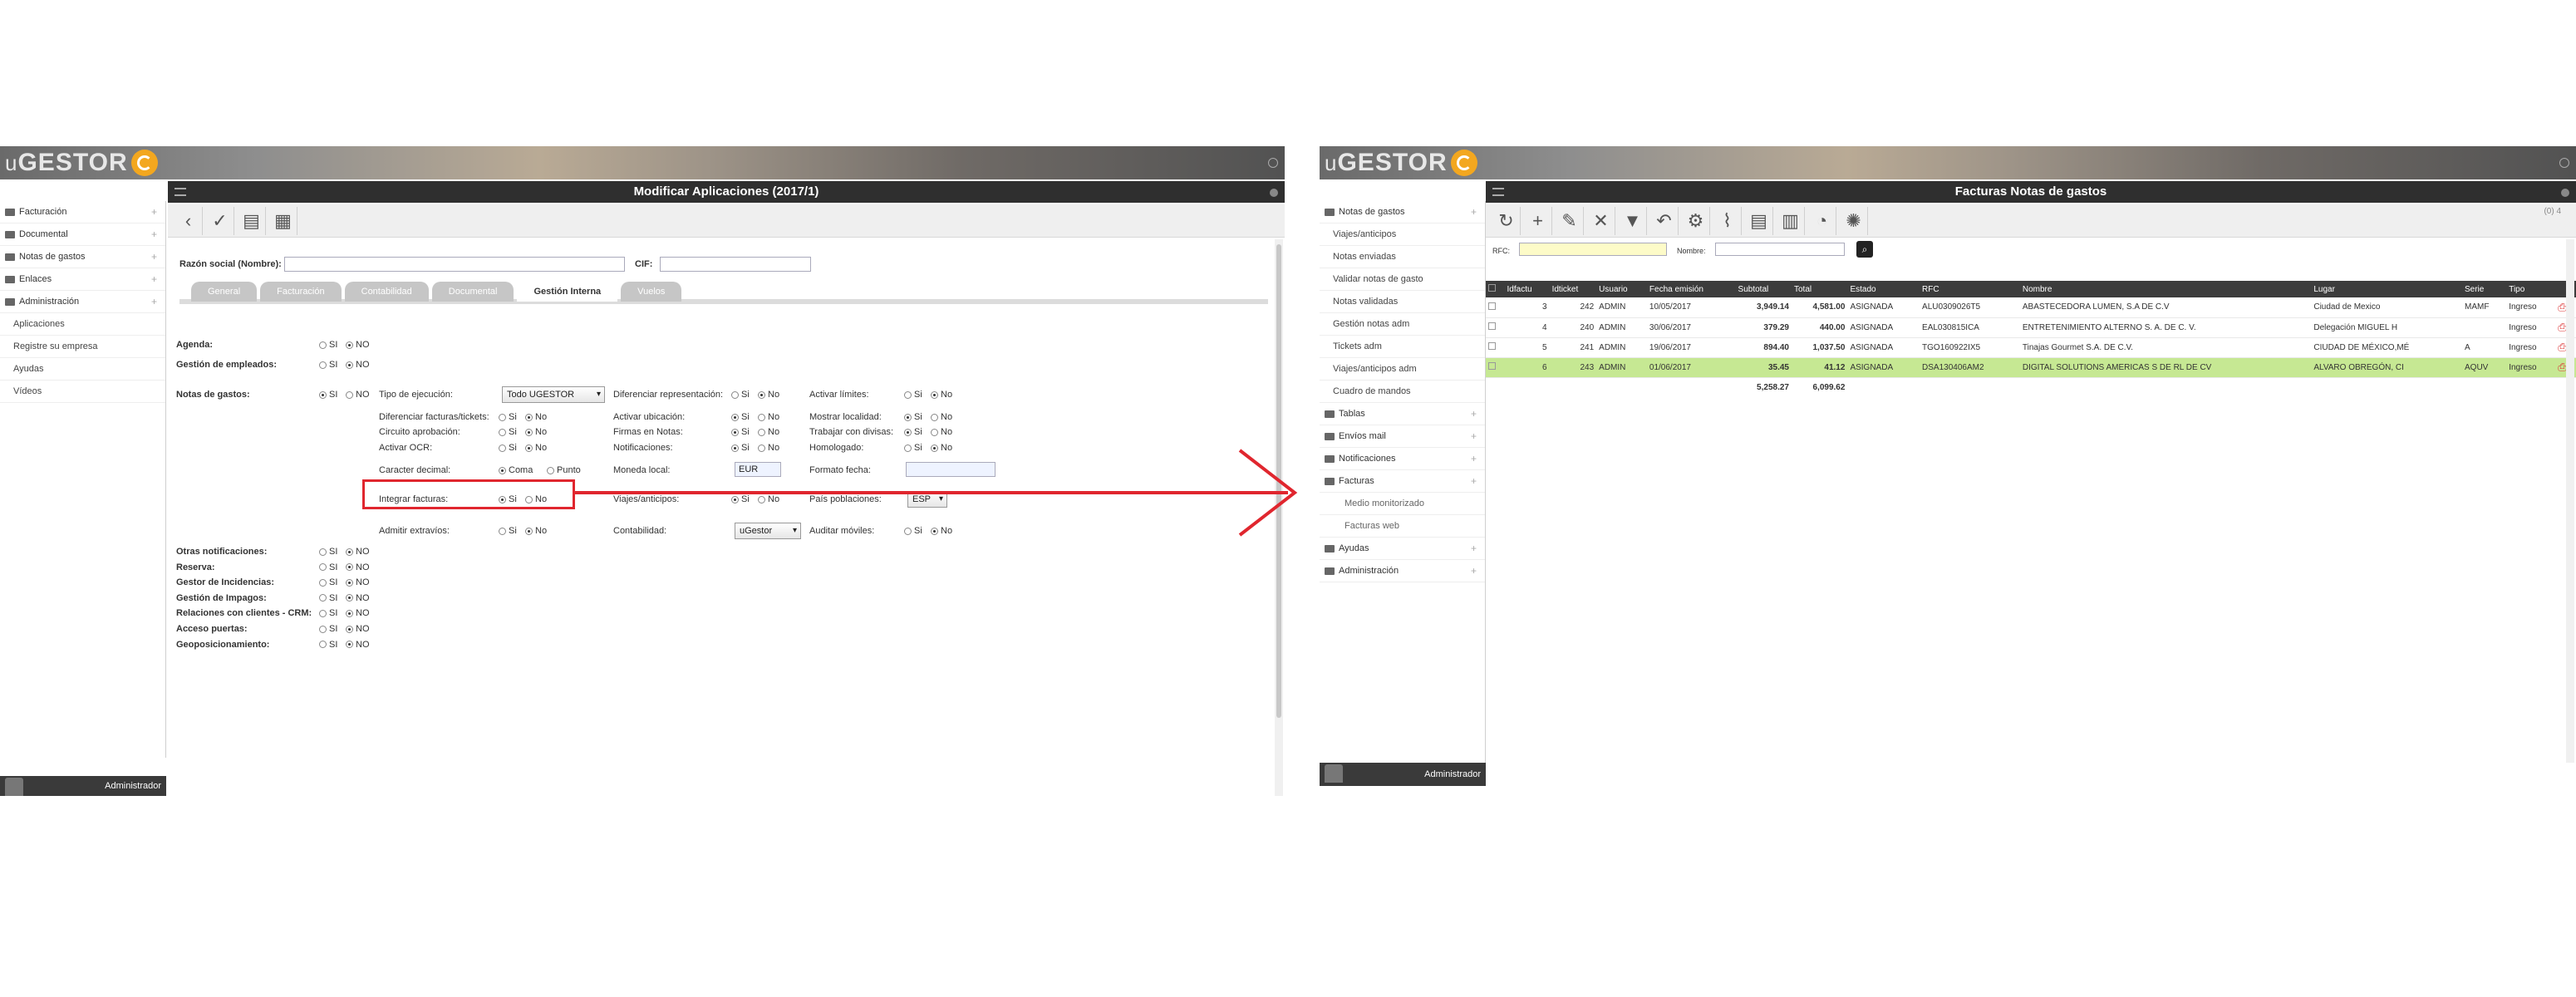 This screenshot has width=2576, height=997. What do you see at coordinates (1492, 288) in the screenshot?
I see `select-all-checkbox` at bounding box center [1492, 288].